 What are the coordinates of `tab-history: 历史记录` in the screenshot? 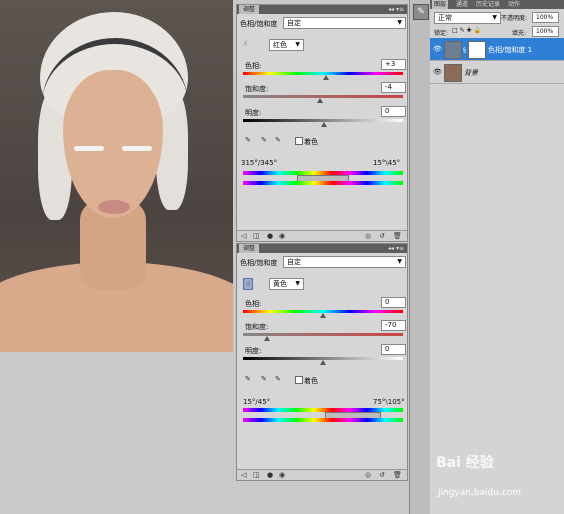 It's located at (488, 4).